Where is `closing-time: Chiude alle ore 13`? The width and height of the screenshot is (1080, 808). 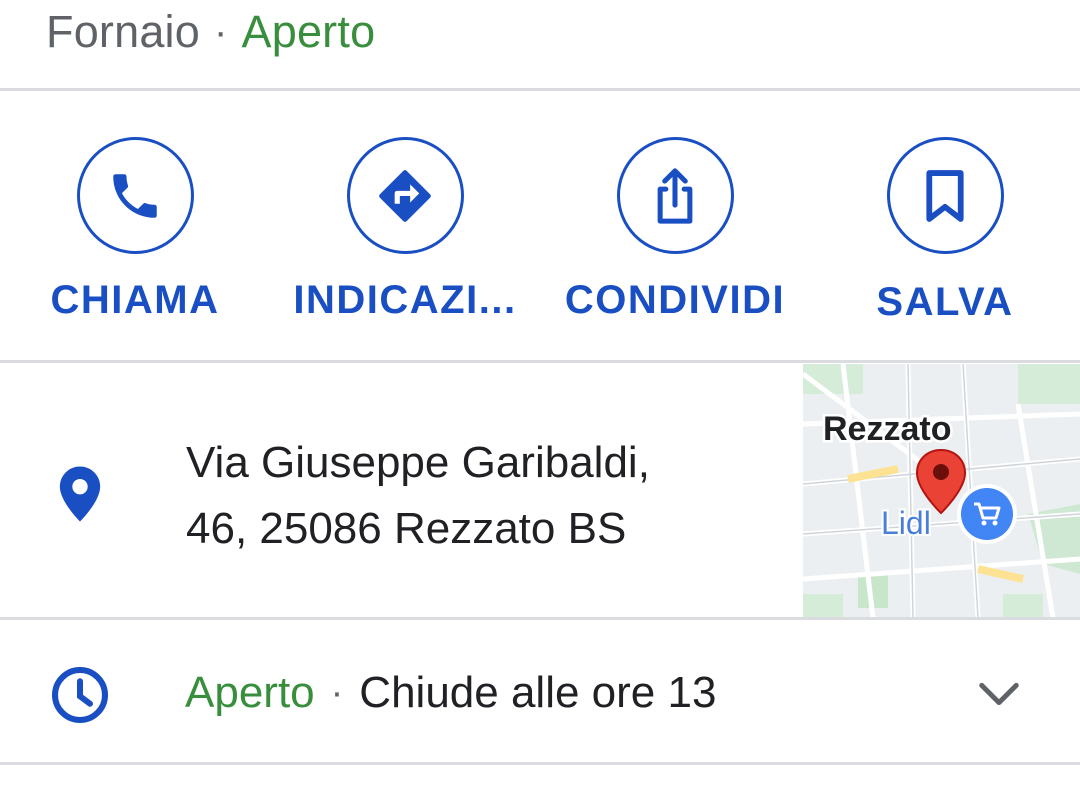
closing-time: Chiude alle ore 13 is located at coordinates (538, 692).